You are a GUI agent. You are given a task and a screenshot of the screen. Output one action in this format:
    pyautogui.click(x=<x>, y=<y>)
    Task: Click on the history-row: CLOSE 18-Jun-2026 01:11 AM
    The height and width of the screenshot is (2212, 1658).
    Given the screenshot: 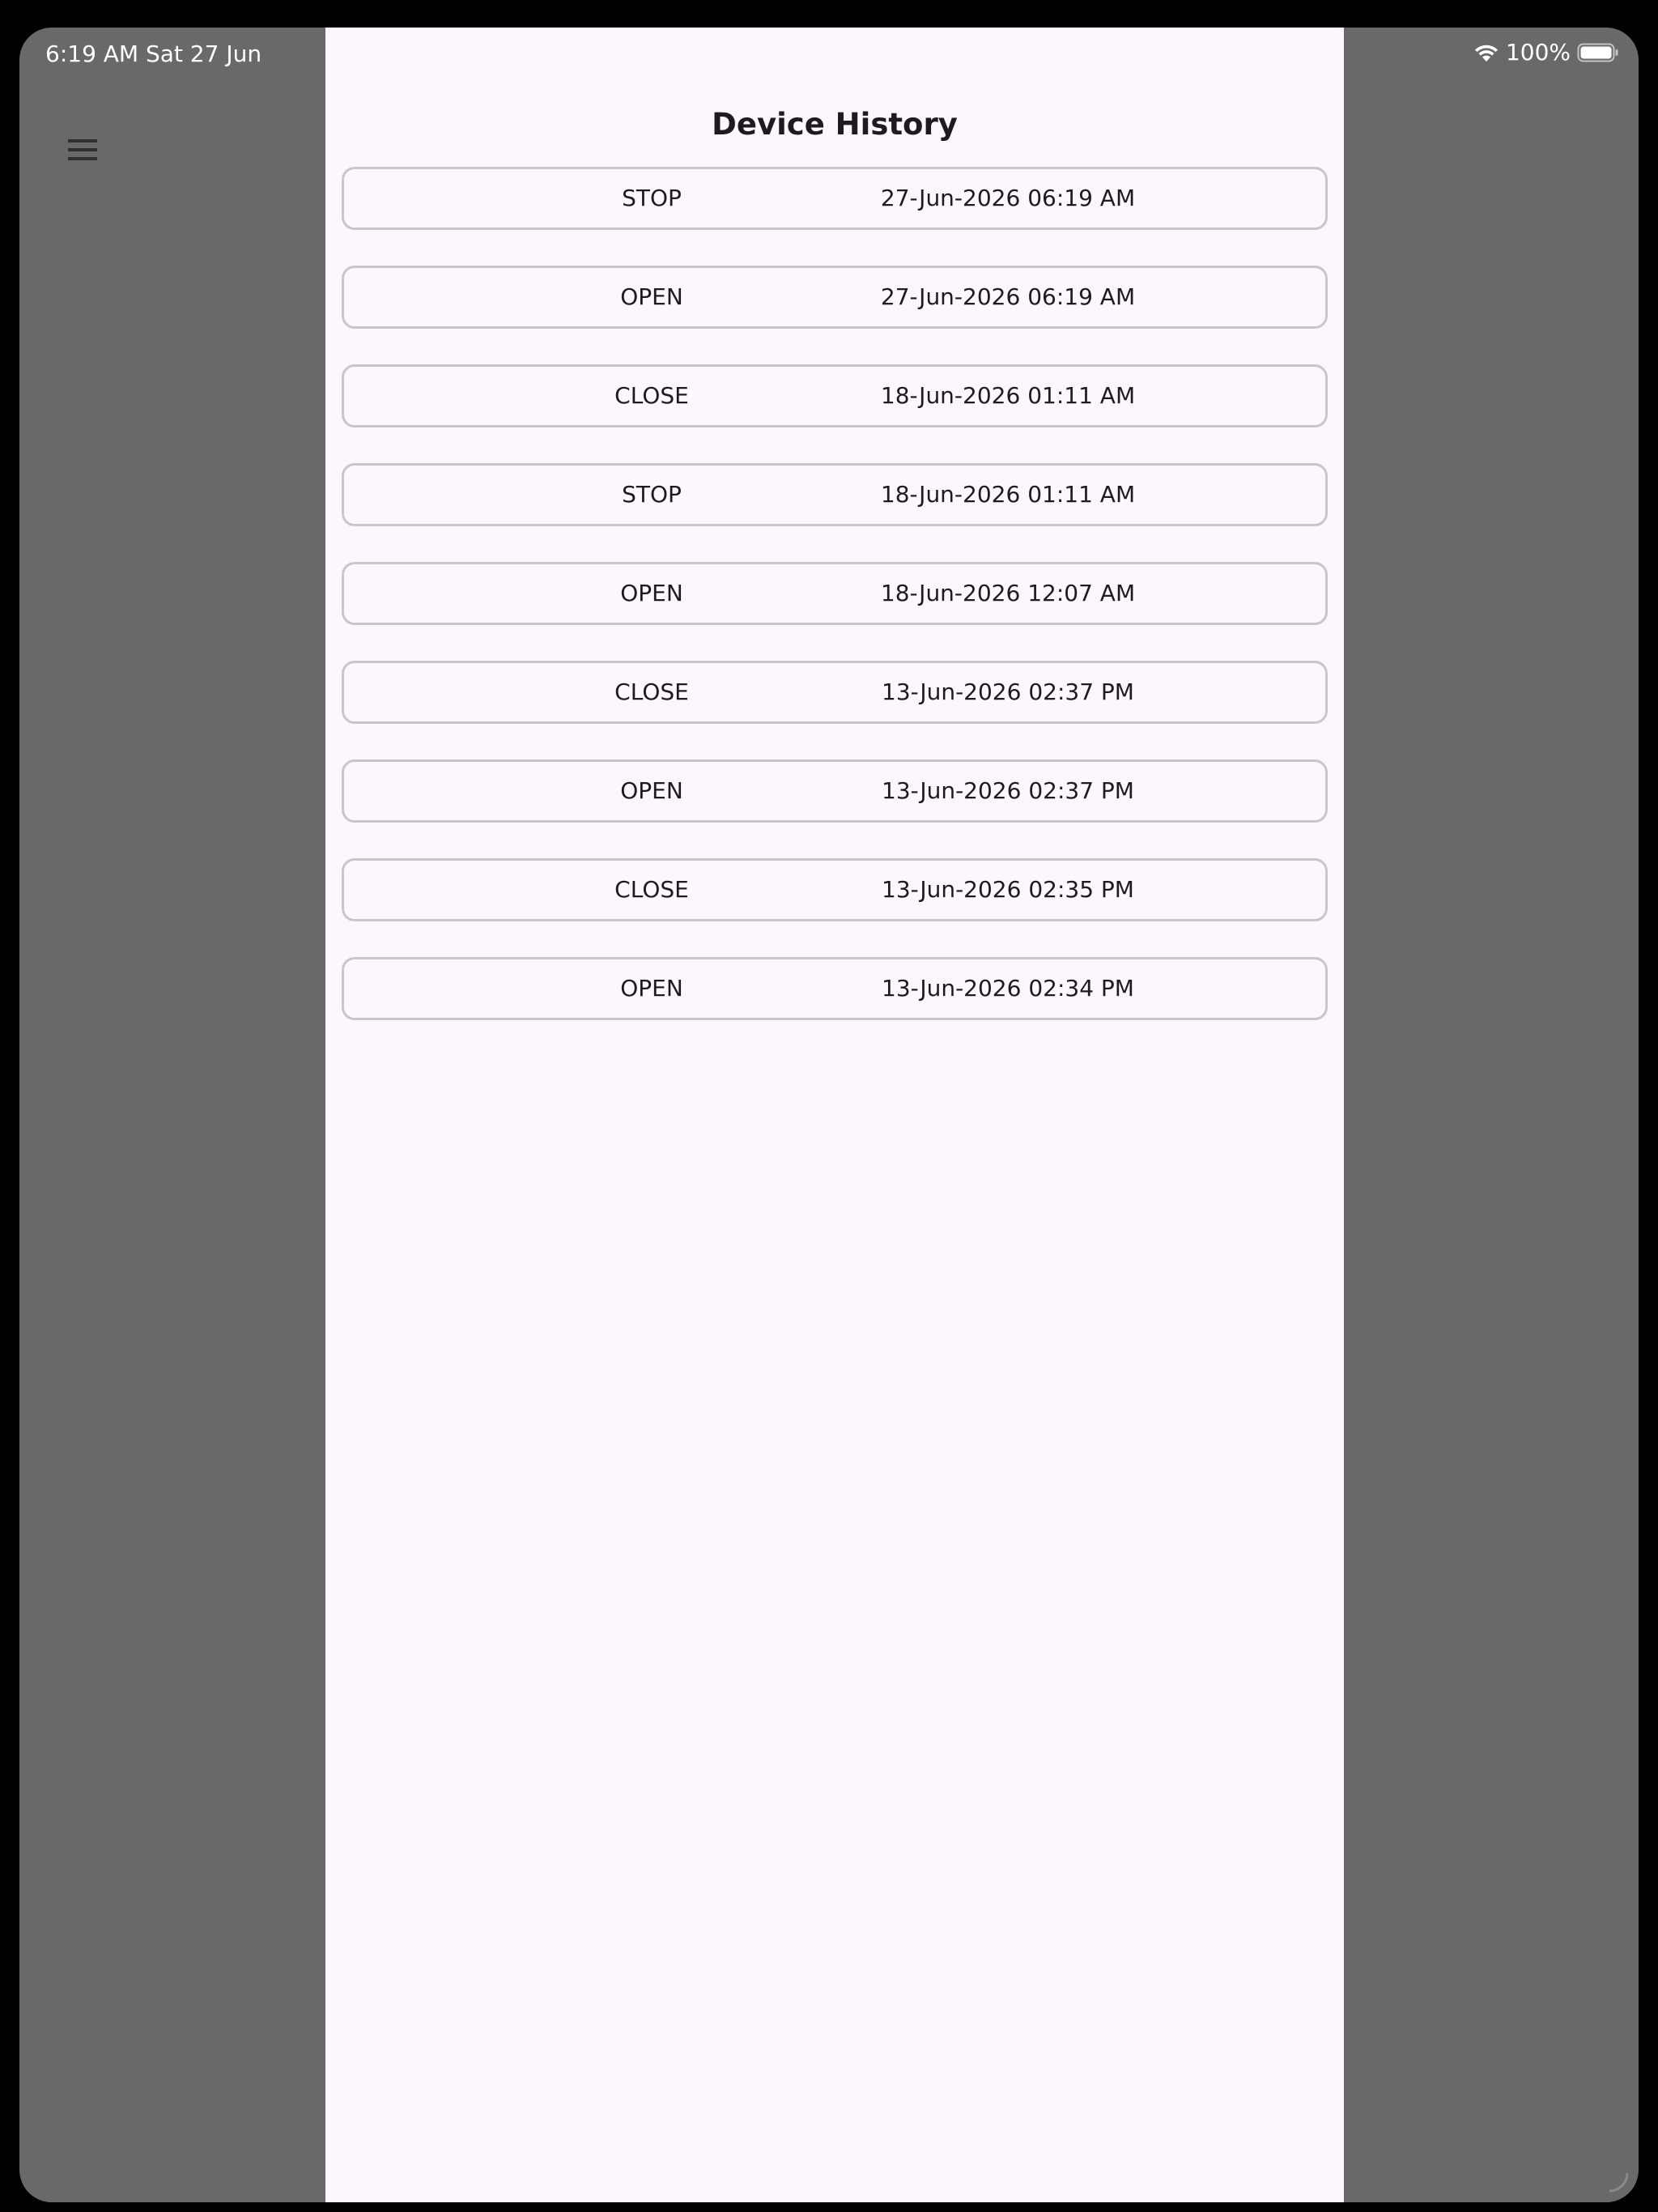 What is the action you would take?
    pyautogui.click(x=835, y=396)
    